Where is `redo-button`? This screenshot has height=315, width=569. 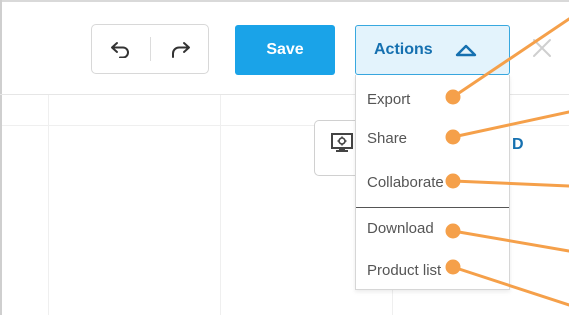 redo-button is located at coordinates (180, 49).